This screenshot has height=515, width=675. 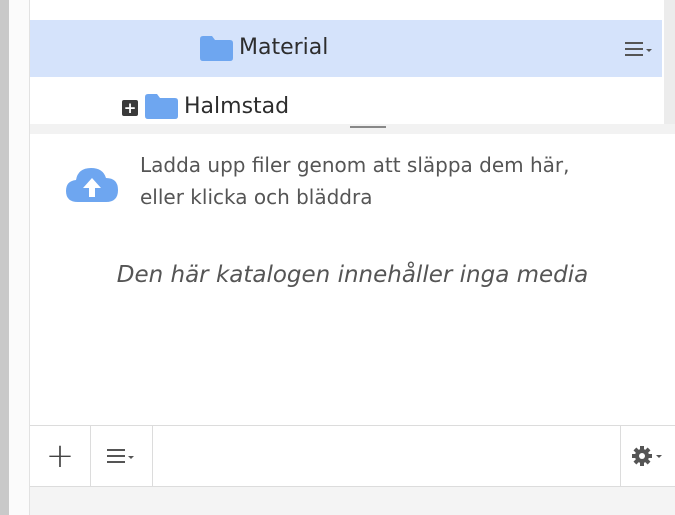 What do you see at coordinates (352, 275) in the screenshot?
I see `empty-folder-message: Den här katalogen innehåller inga media` at bounding box center [352, 275].